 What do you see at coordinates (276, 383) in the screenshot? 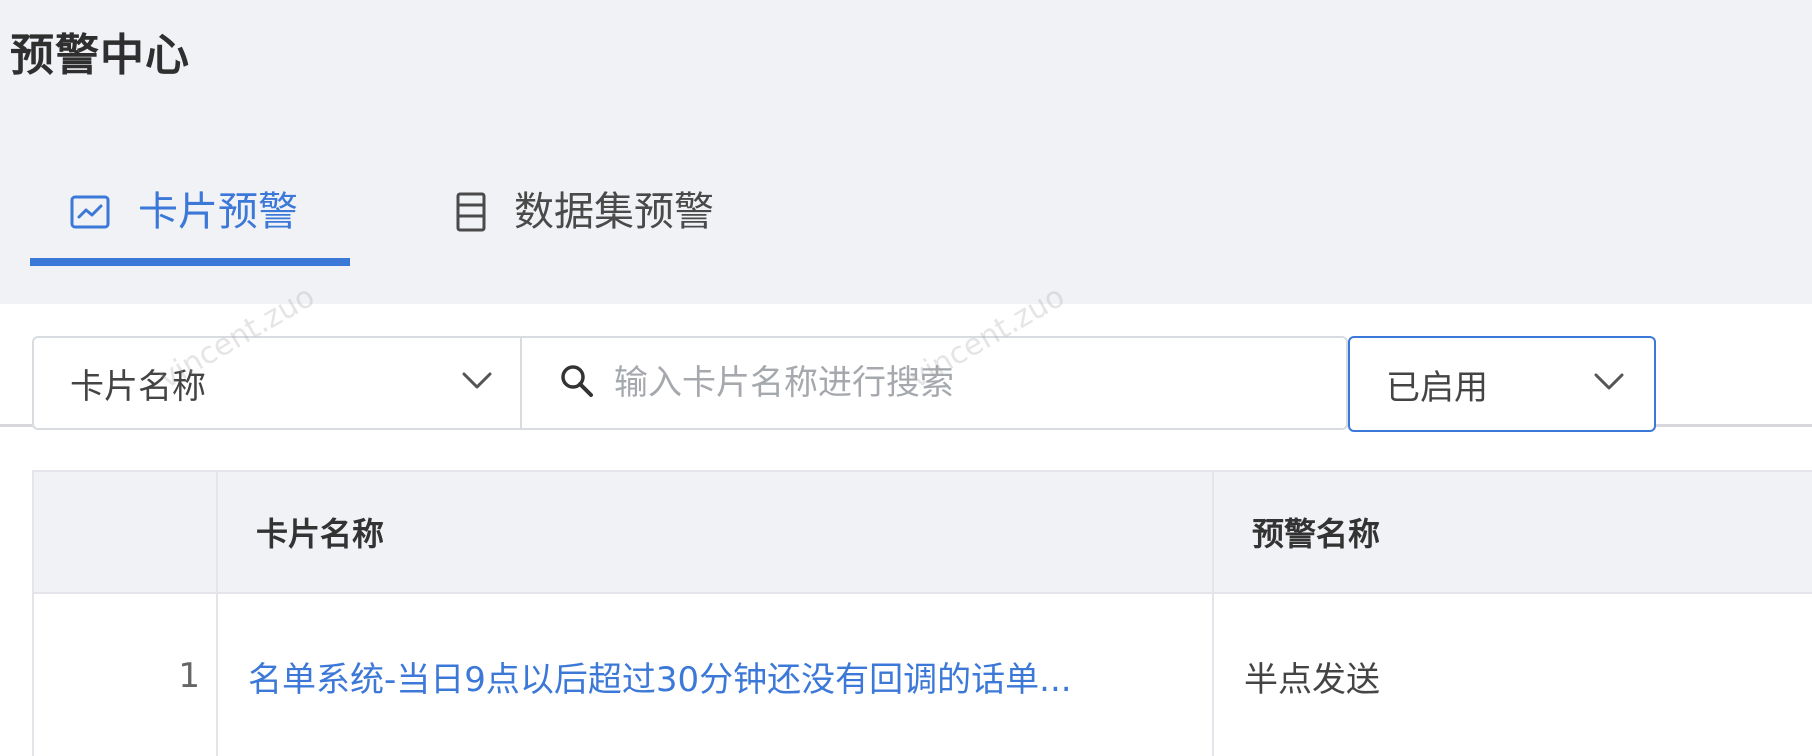
I see `field-select: 卡片名称` at bounding box center [276, 383].